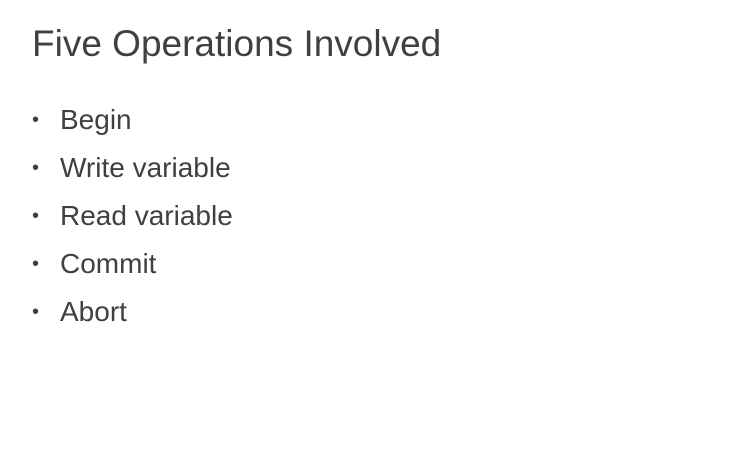  Describe the element at coordinates (96, 119) in the screenshot. I see `list-item-label: Begin` at that location.